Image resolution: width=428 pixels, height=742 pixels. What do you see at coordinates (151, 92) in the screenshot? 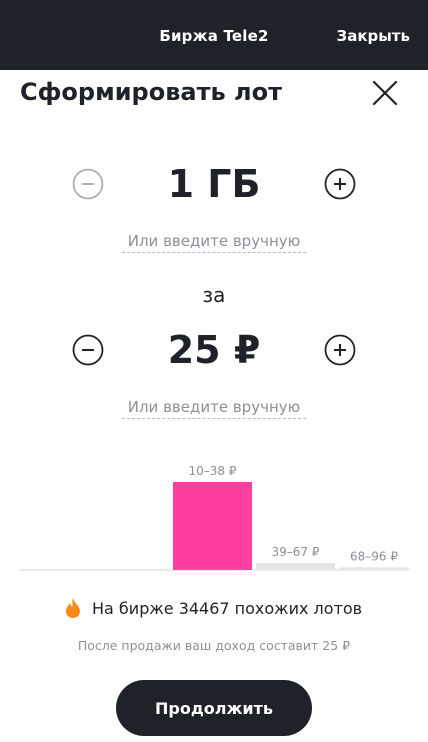
I see `page-title: Сформировать лот` at bounding box center [151, 92].